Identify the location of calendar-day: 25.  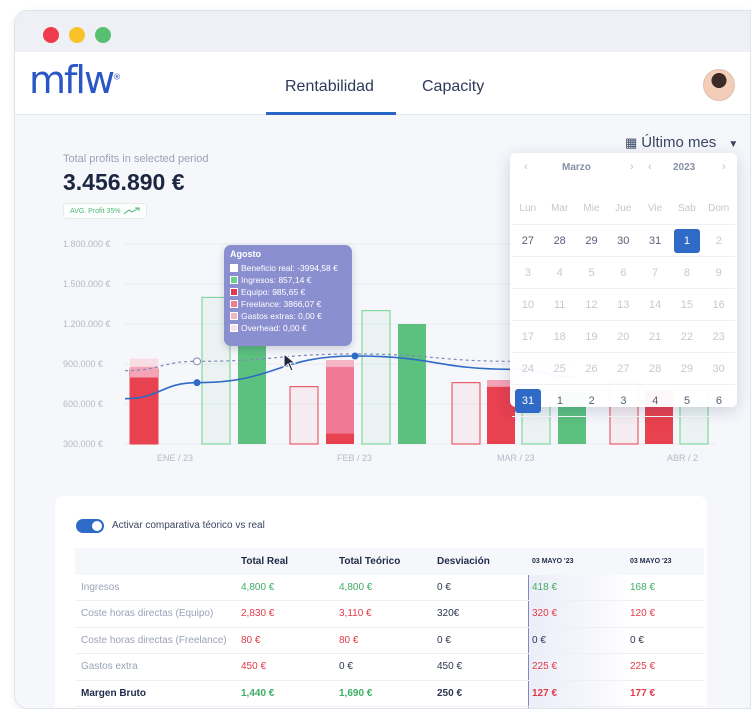
(560, 369).